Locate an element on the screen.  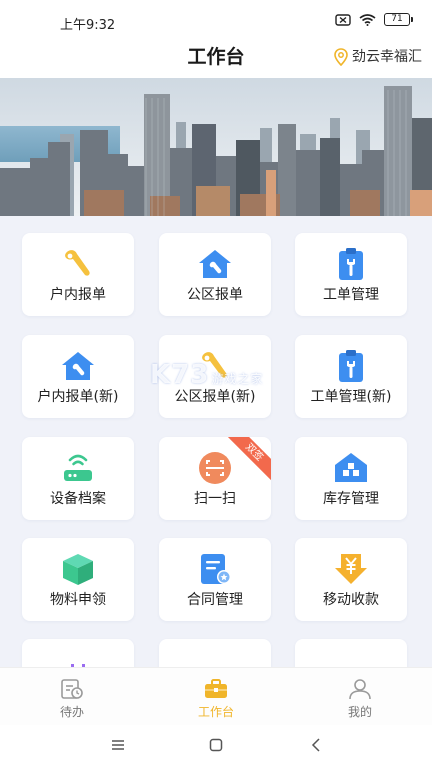
contract-icon is located at coordinates (215, 569).